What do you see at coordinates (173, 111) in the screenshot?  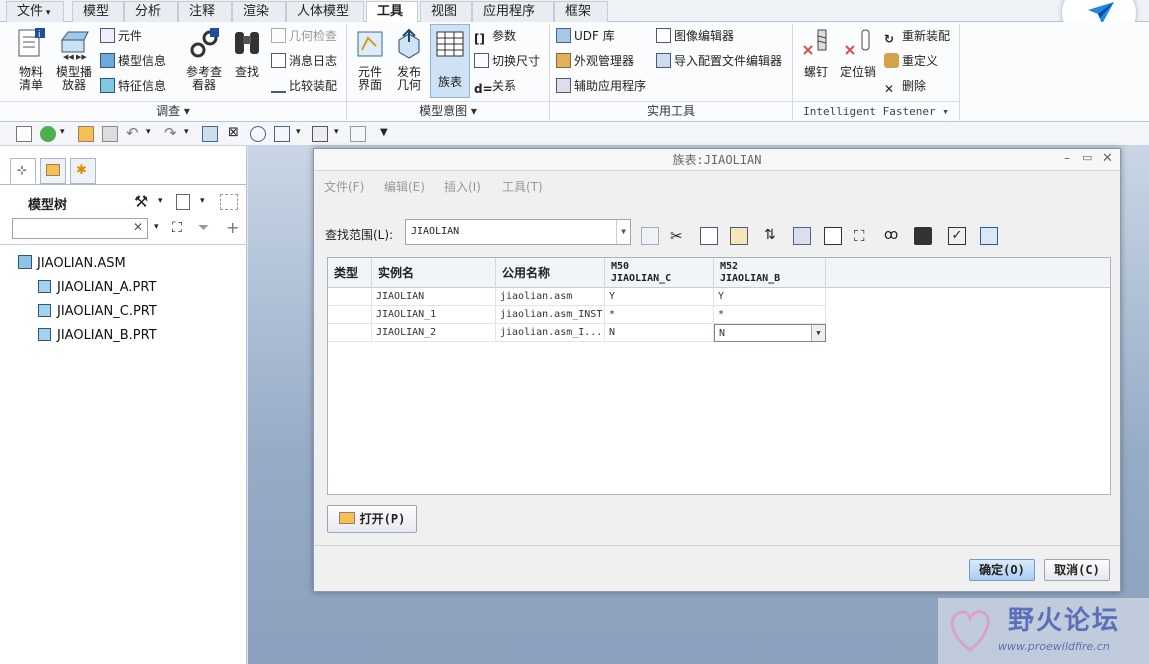 I see `group-investigate-label: 调查 ▾` at bounding box center [173, 111].